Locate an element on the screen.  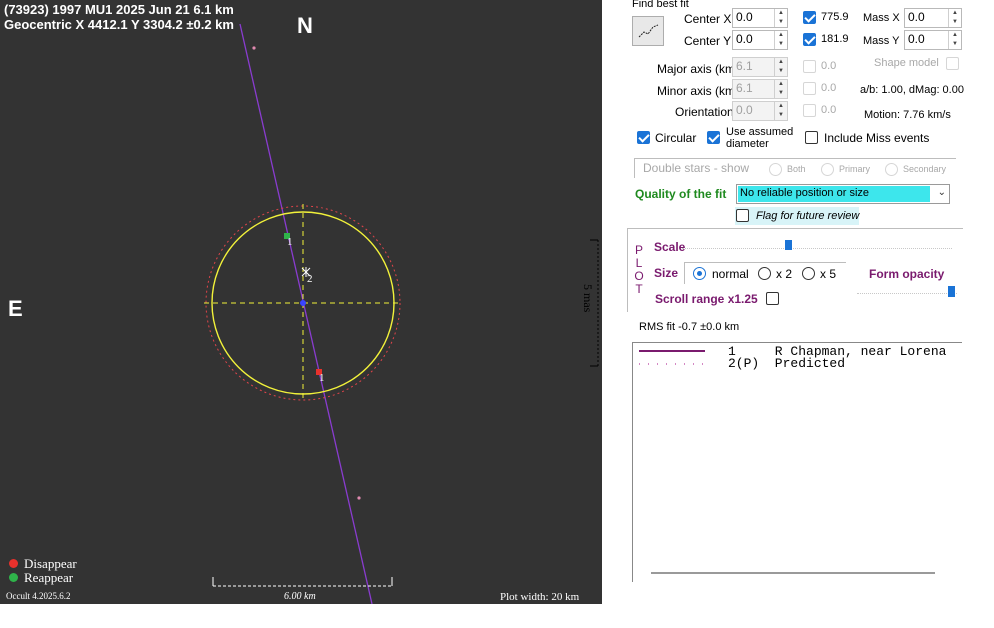
use-assumed-label-line1: Use assumed is located at coordinates (760, 132).